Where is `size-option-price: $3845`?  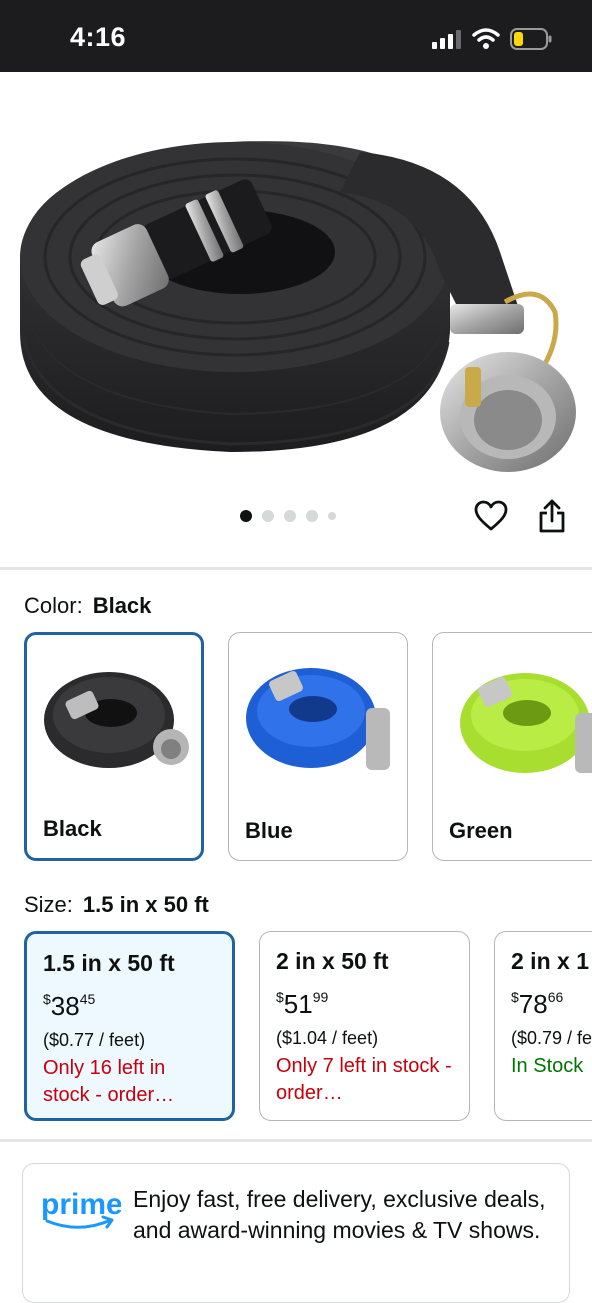
size-option-price: $3845 is located at coordinates (69, 1006).